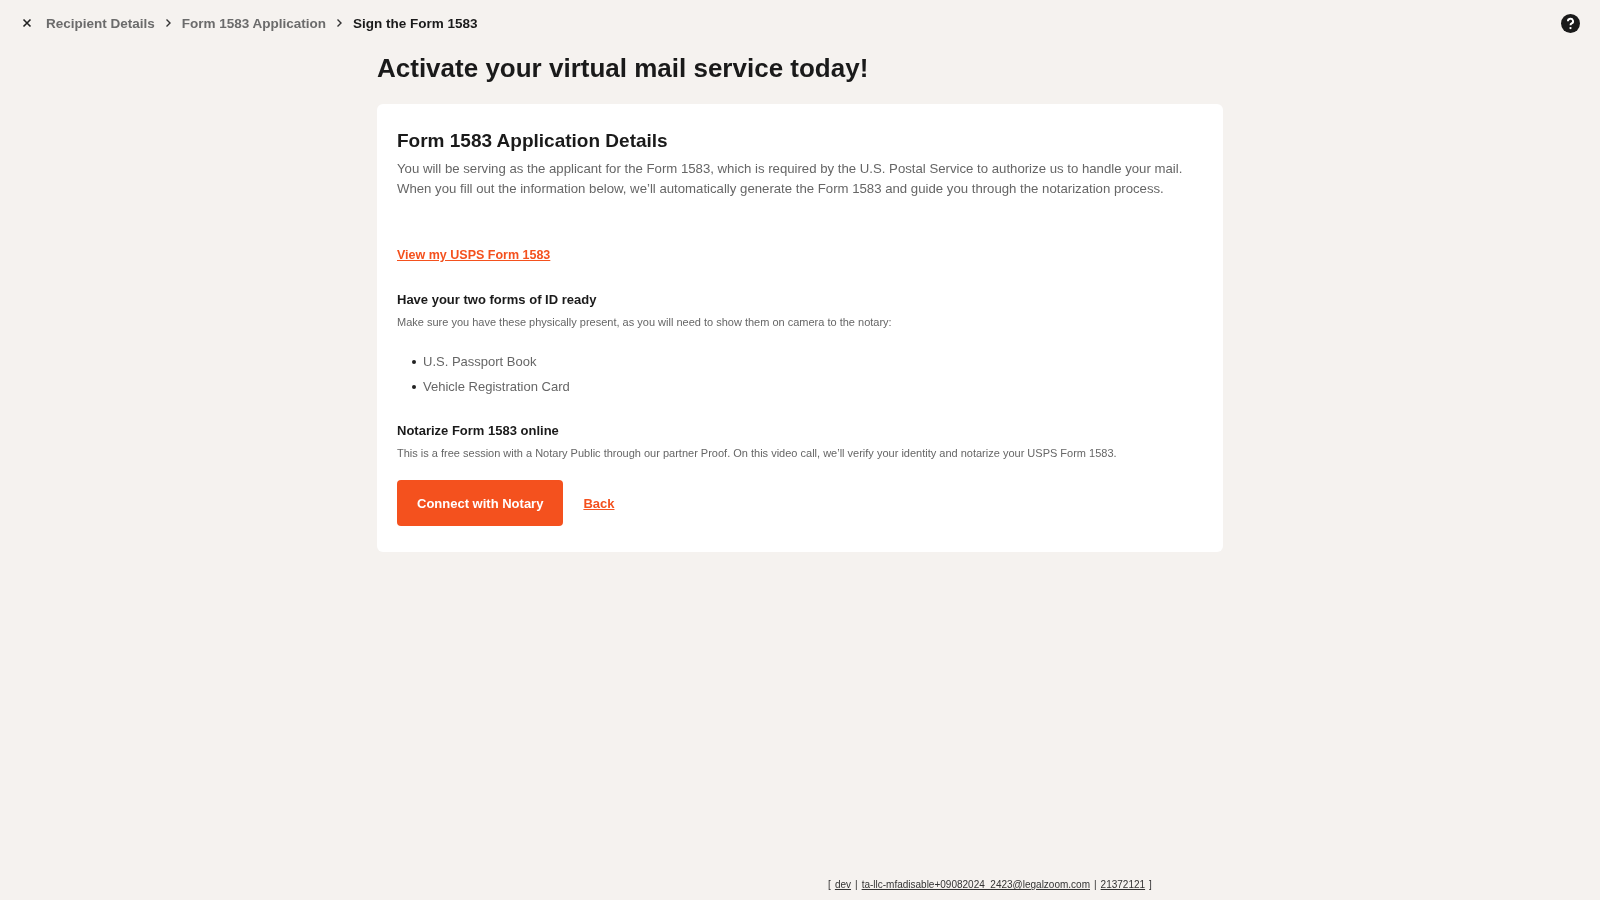 The height and width of the screenshot is (900, 1600). Describe the element at coordinates (842, 884) in the screenshot. I see `env-link: dev` at that location.